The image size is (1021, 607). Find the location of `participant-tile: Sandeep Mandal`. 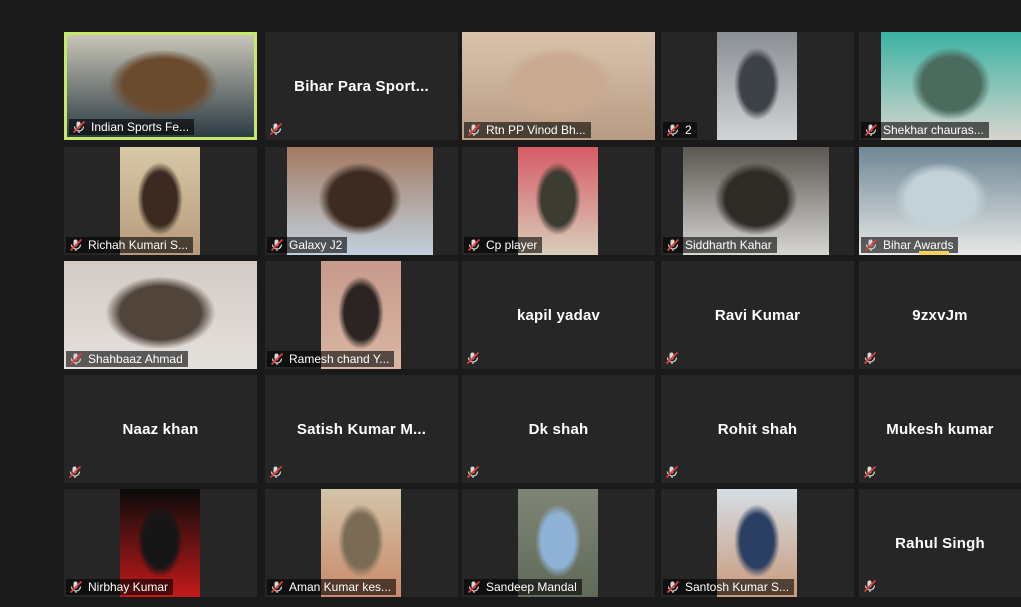

participant-tile: Sandeep Mandal is located at coordinates (558, 543).